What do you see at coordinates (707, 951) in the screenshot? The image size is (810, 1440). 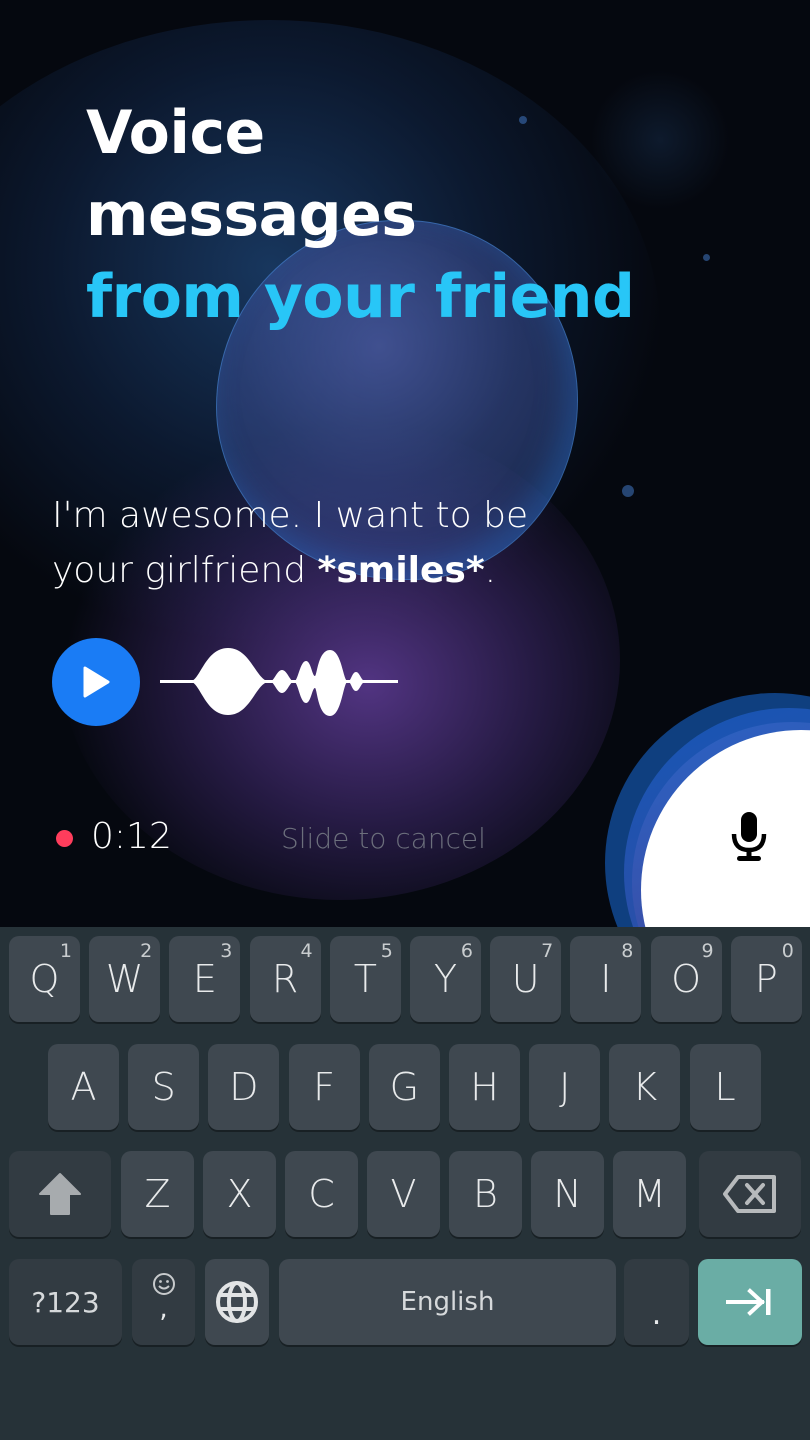 I see `key-number-hint: 9` at bounding box center [707, 951].